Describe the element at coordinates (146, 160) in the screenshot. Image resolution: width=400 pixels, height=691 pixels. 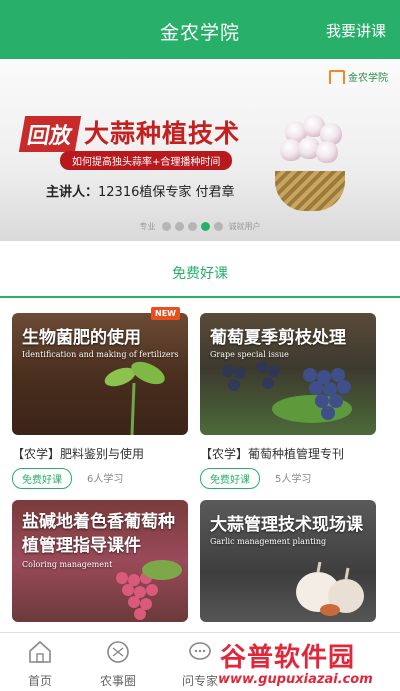
I see `banner-subtitle: 如何提高独头蒜率+合理播种时间` at that location.